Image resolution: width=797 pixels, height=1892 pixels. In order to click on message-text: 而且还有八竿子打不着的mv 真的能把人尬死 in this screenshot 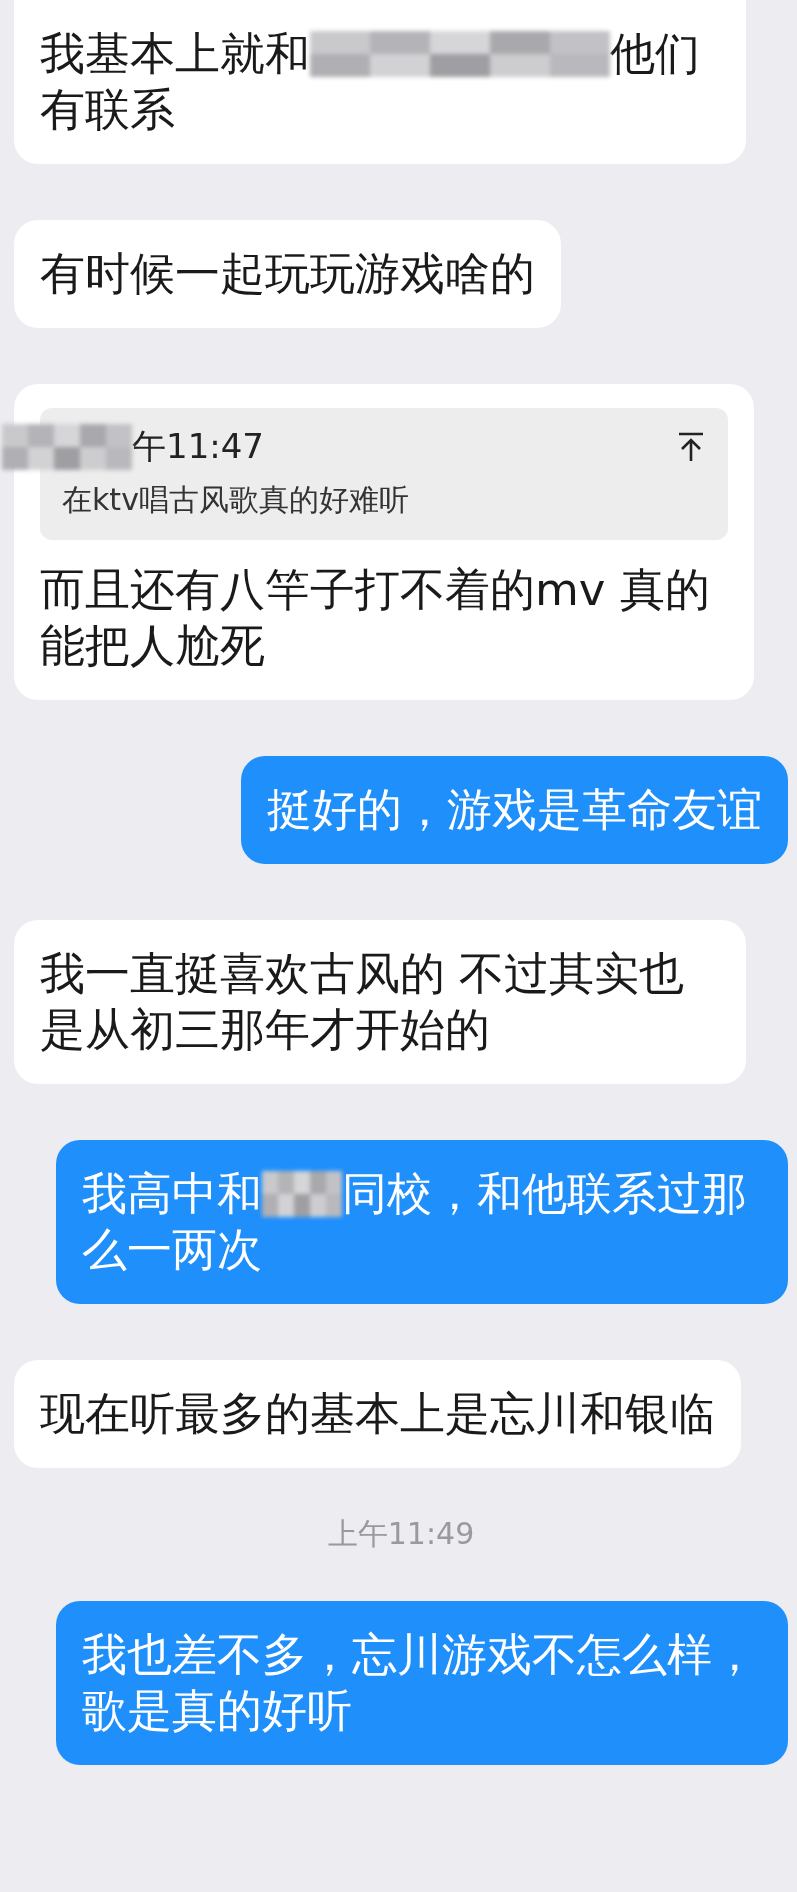, I will do `click(375, 618)`.